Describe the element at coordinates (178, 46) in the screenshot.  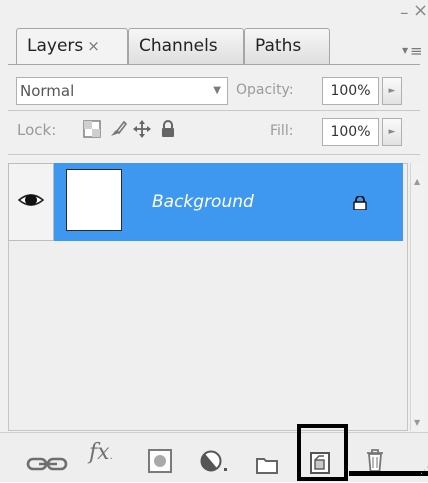
I see `tab-channels-label: Channels` at that location.